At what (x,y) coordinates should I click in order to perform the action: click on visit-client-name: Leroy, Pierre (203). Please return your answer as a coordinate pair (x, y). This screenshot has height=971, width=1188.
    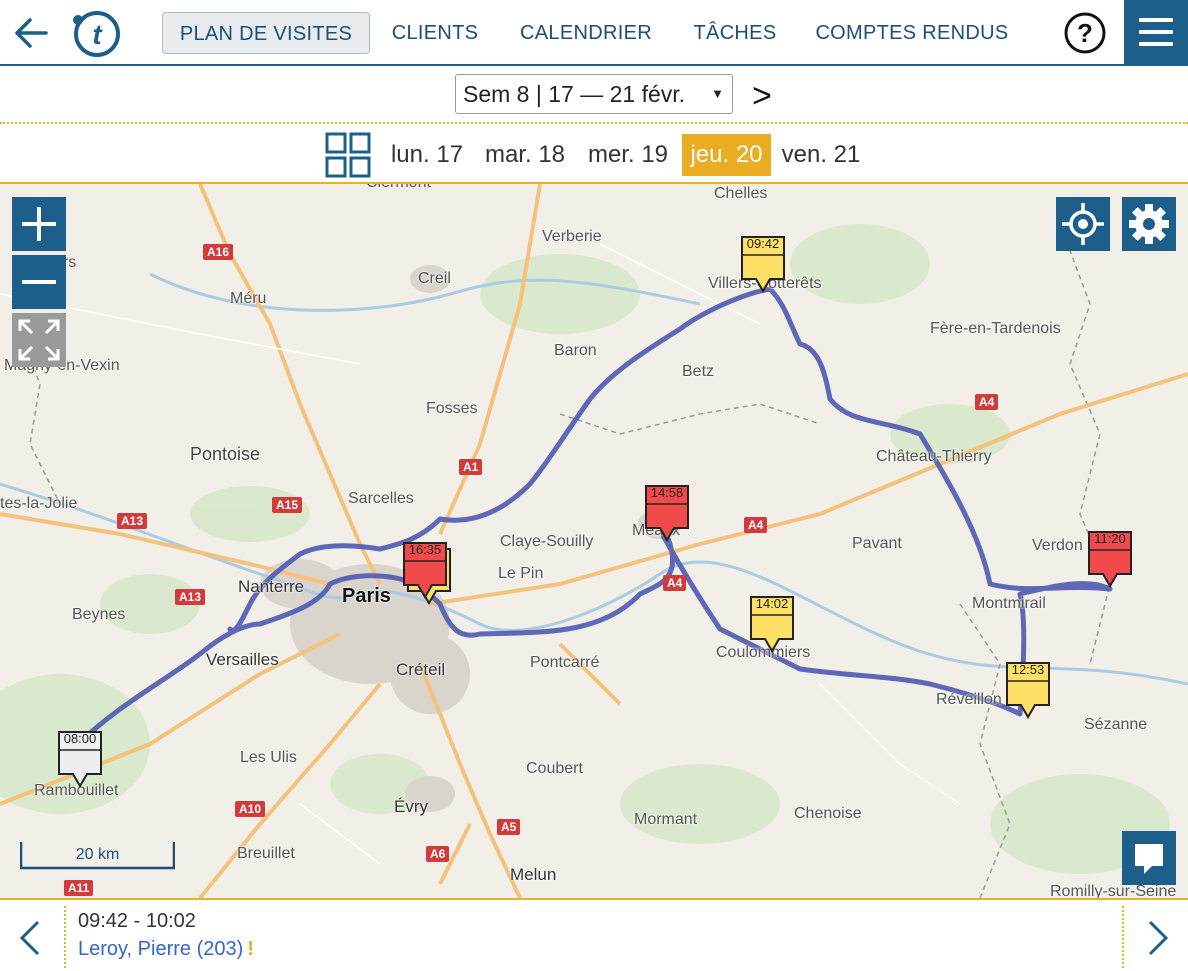
    Looking at the image, I should click on (160, 949).